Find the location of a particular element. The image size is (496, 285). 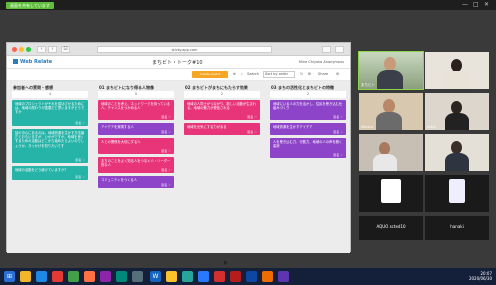

person-body is located at coordinates (457, 121).